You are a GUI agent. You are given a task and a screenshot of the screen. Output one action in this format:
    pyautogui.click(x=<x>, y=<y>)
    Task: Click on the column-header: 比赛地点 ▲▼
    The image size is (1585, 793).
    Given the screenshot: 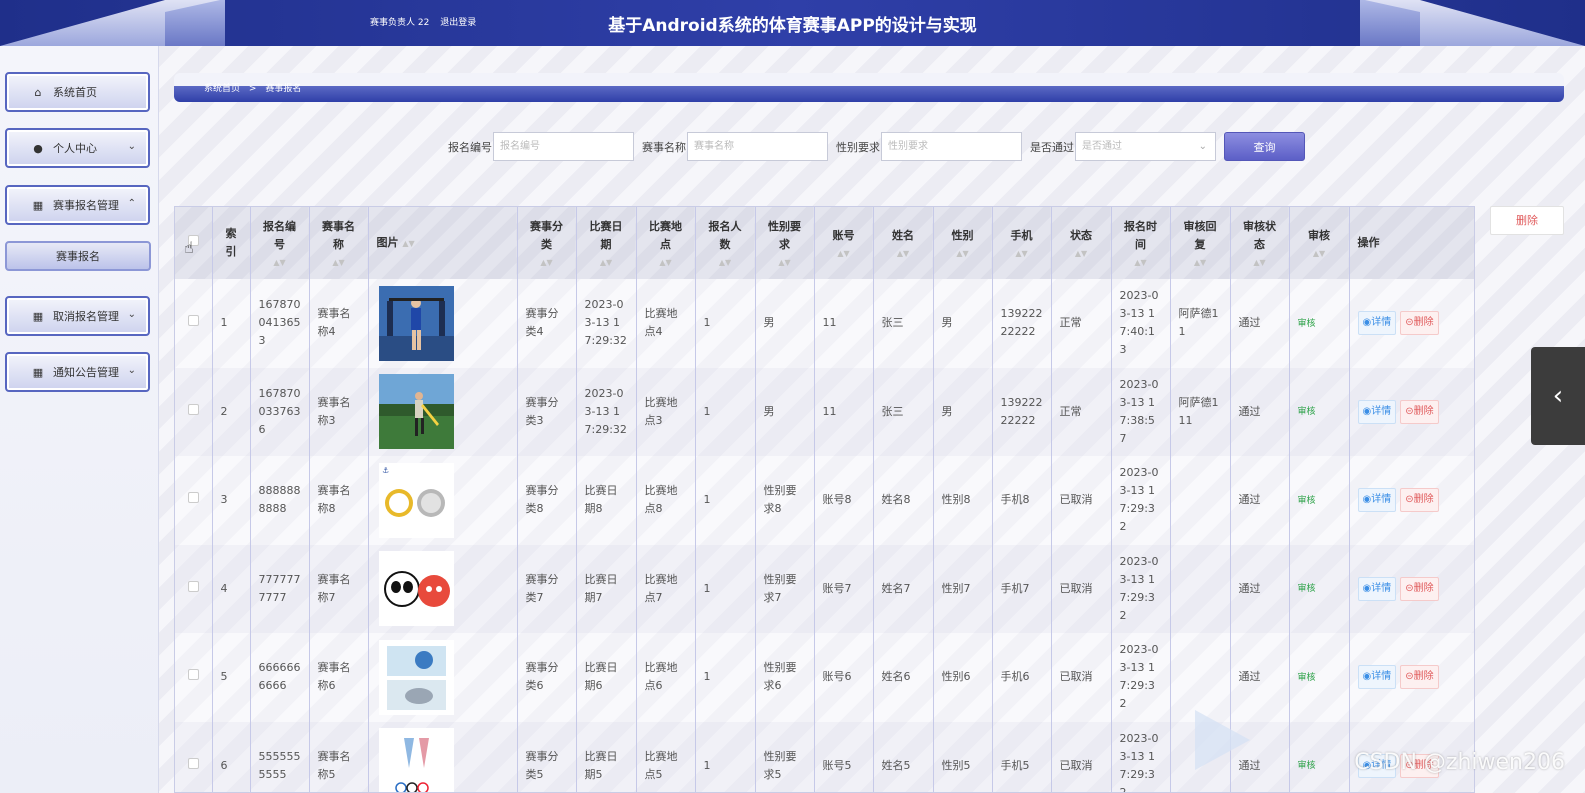 What is the action you would take?
    pyautogui.click(x=666, y=243)
    